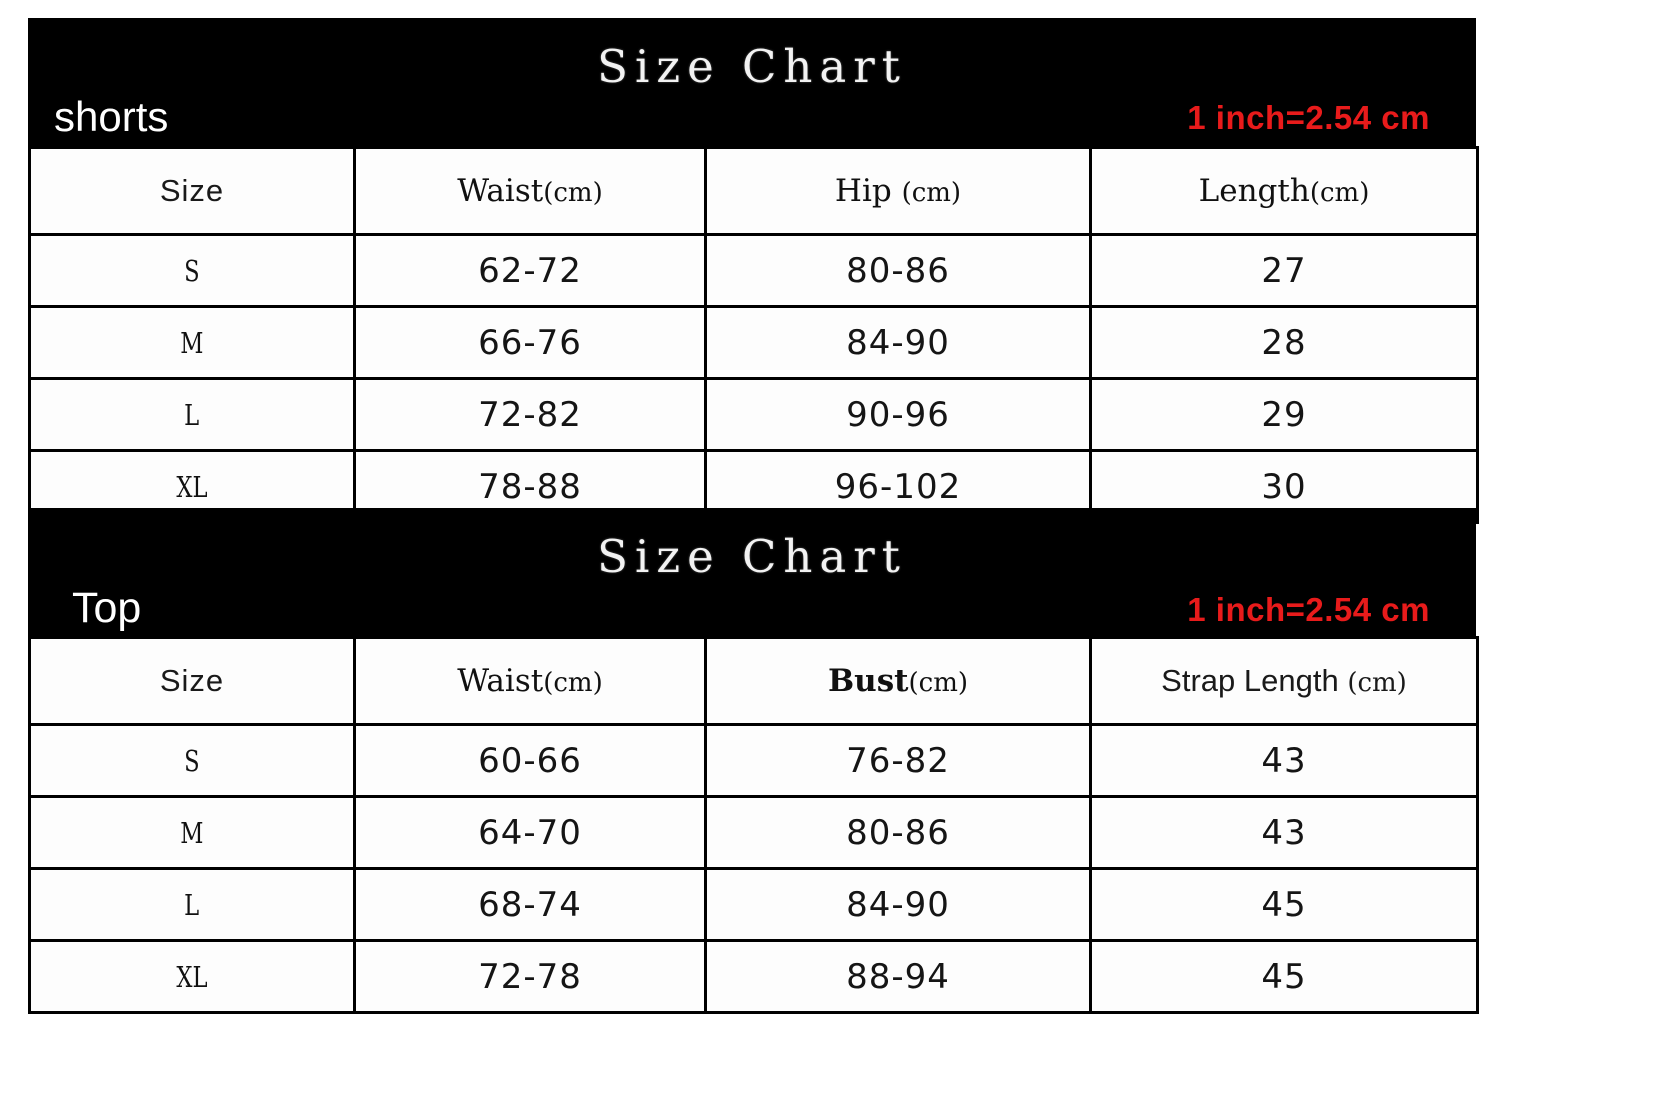 The height and width of the screenshot is (1094, 1676). I want to click on bust-value: 80-86, so click(898, 832).